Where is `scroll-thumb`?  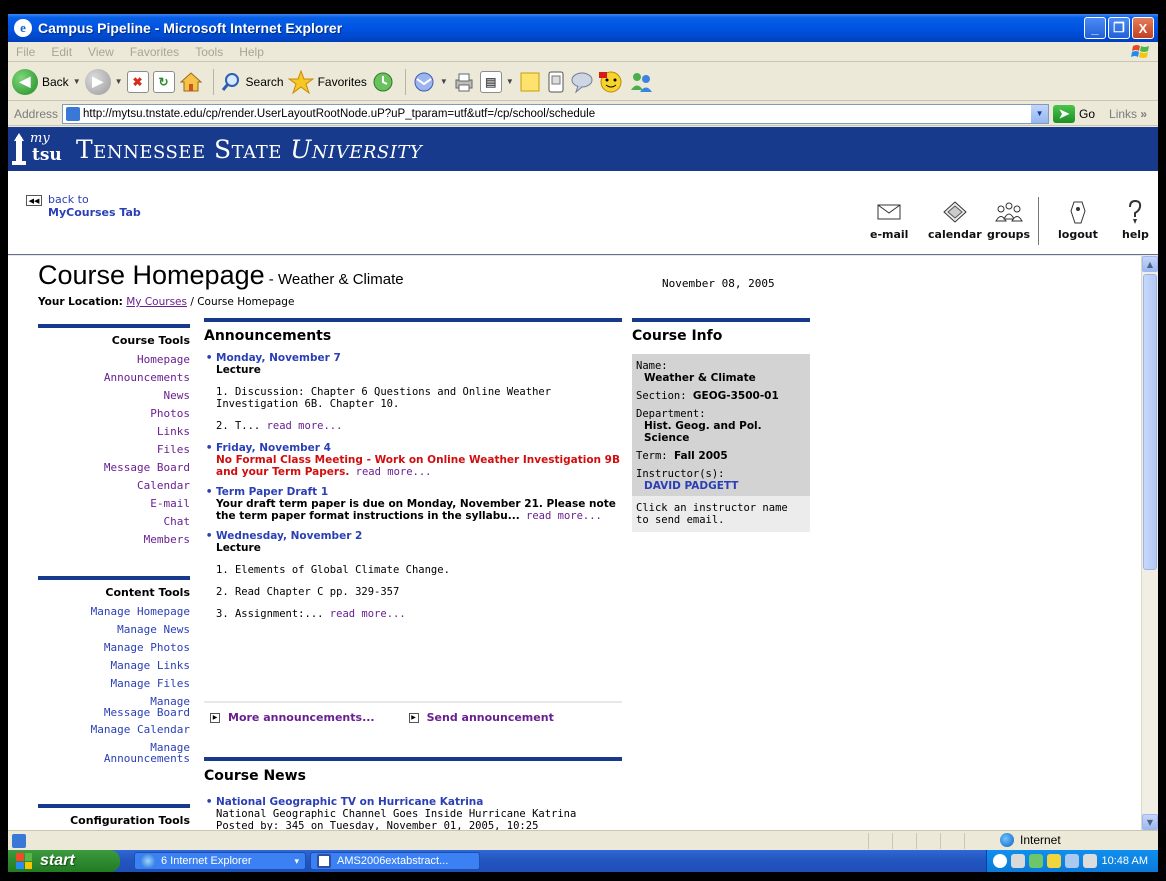 scroll-thumb is located at coordinates (1150, 422).